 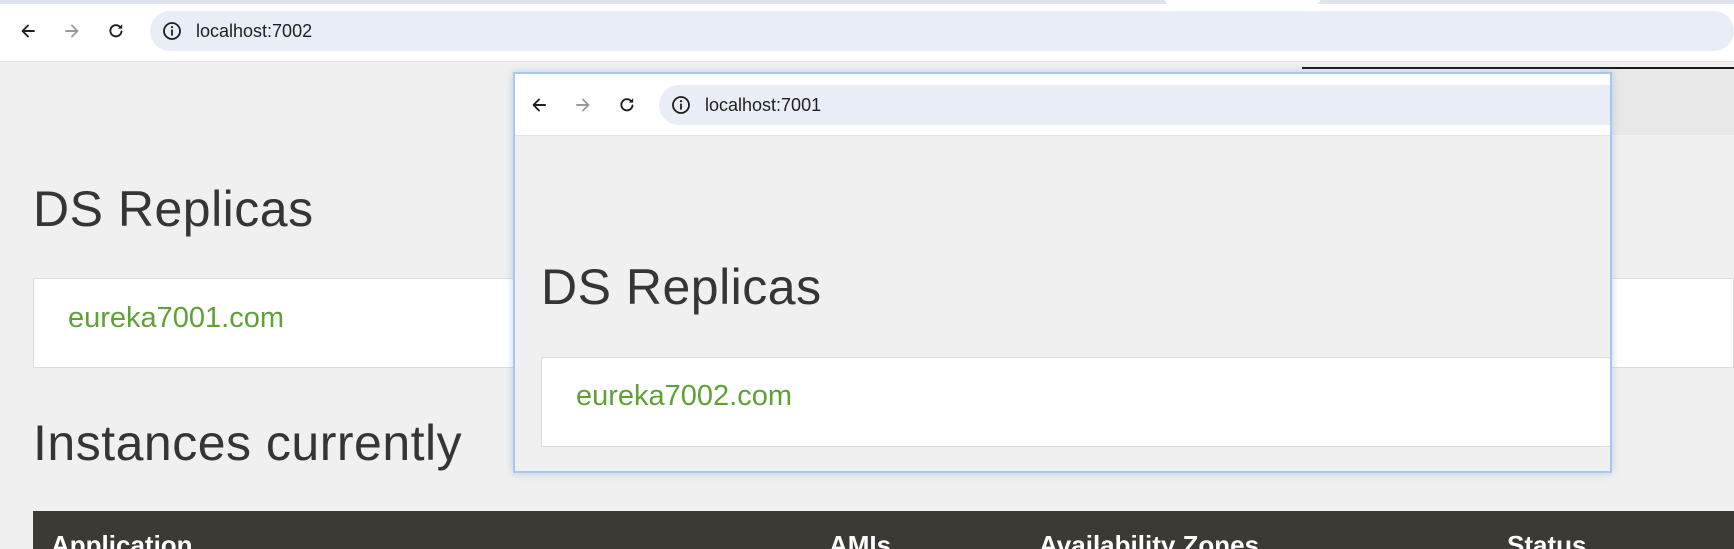 I want to click on popup-forward-button, so click(x=583, y=105).